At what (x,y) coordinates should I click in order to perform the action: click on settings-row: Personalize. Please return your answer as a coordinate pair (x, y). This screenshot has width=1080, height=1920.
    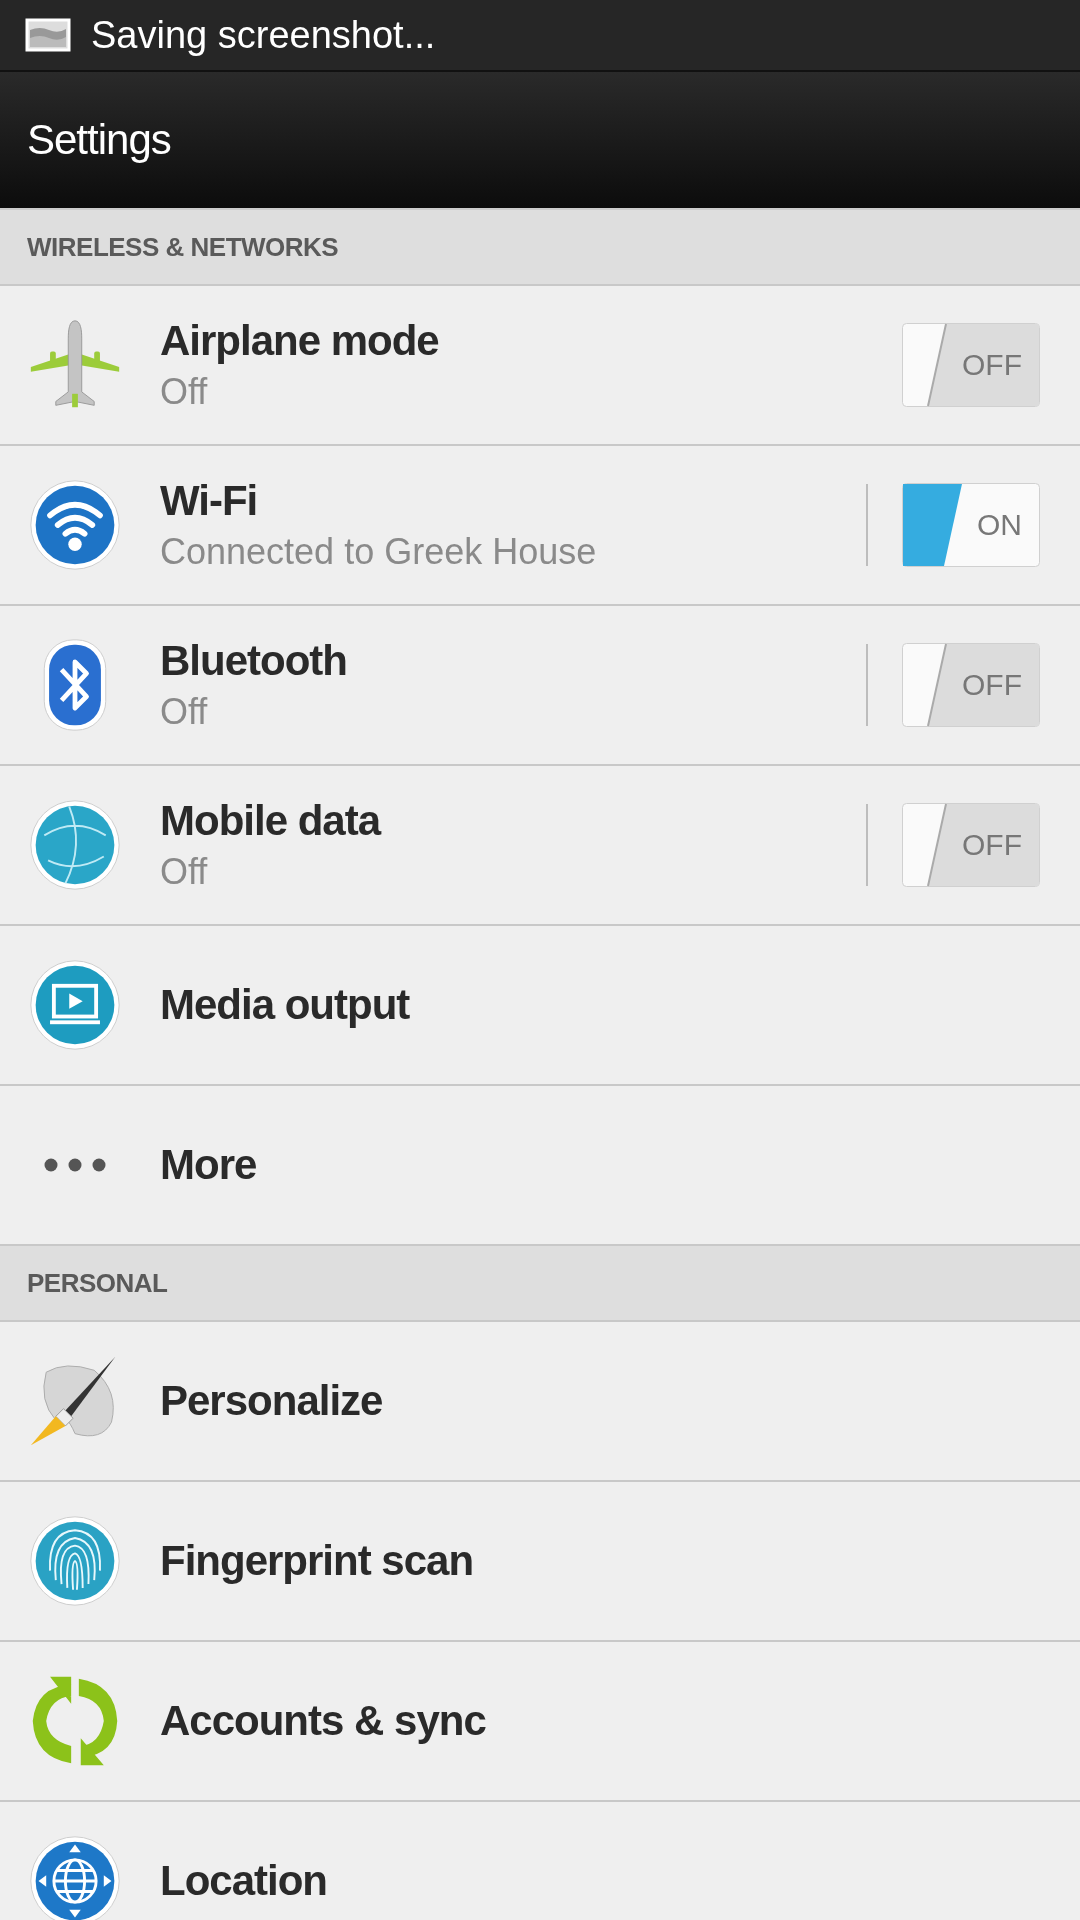
    Looking at the image, I should click on (540, 1402).